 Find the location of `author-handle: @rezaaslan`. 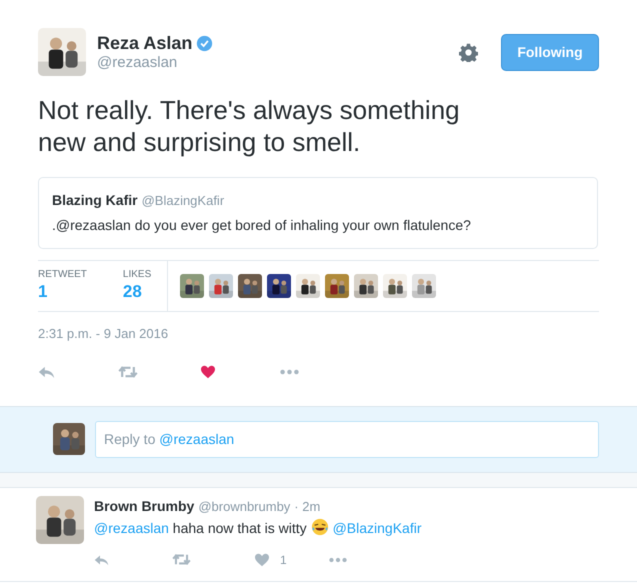

author-handle: @rezaaslan is located at coordinates (155, 63).